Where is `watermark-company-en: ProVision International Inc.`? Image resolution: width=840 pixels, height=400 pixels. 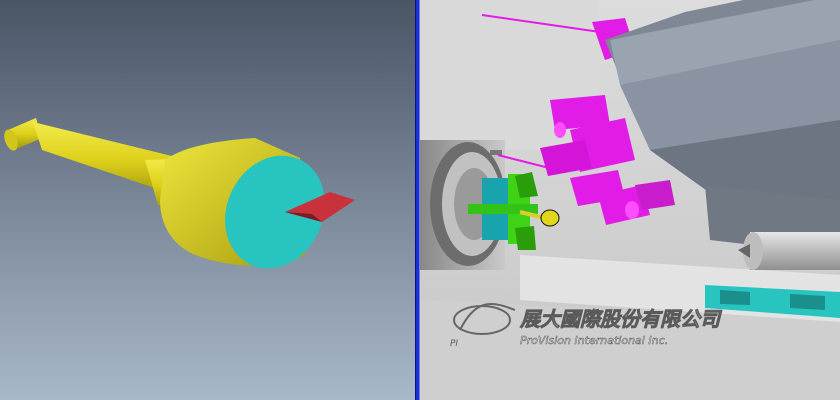
watermark-company-en: ProVision International Inc. is located at coordinates (594, 340).